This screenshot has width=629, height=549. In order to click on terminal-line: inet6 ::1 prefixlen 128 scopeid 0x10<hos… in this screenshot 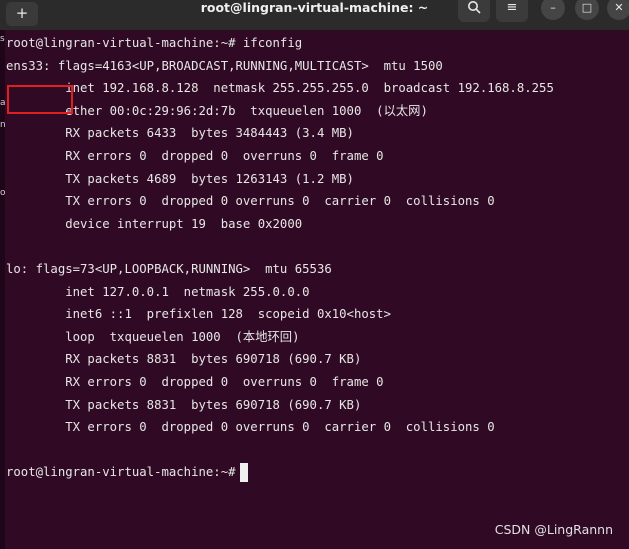, I will do `click(198, 314)`.